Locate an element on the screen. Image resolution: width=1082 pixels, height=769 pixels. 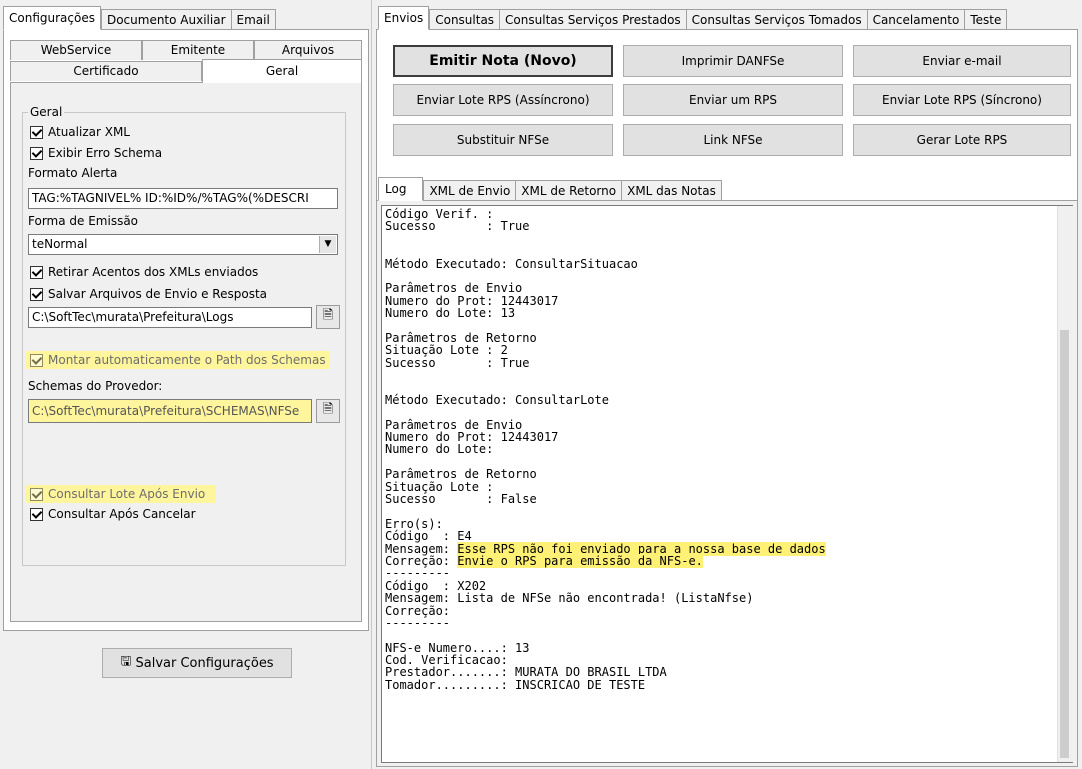
left-tabstrip: Configurações Documento Auxiliar Email is located at coordinates (139, 18).